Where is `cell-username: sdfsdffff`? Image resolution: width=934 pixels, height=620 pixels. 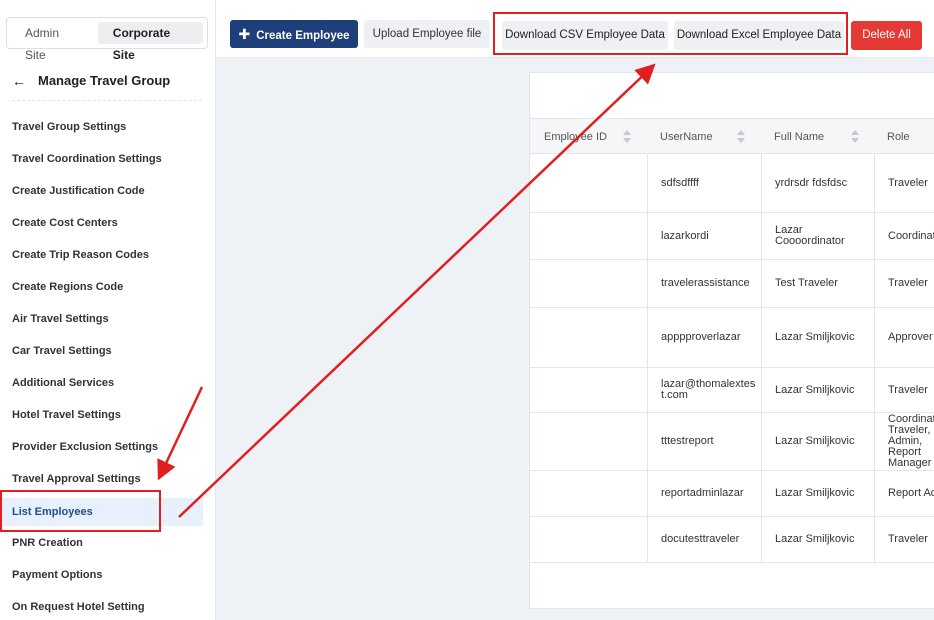
cell-username: sdfsdffff is located at coordinates (704, 183).